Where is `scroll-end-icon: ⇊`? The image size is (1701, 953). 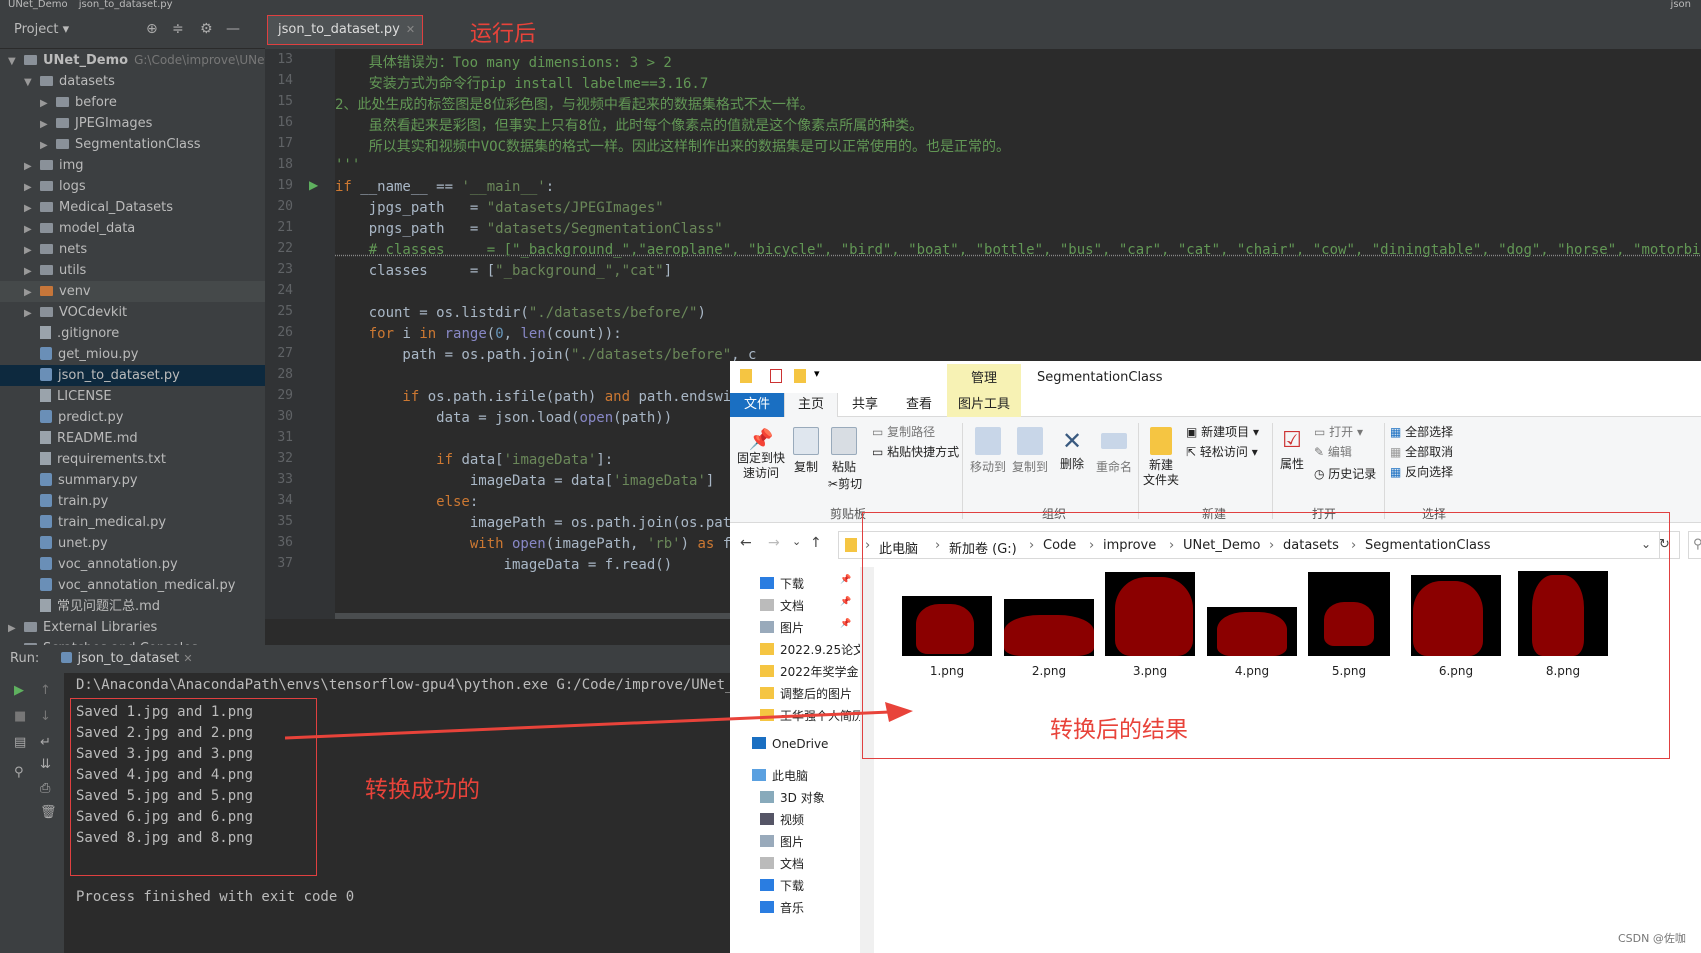 scroll-end-icon: ⇊ is located at coordinates (45, 764).